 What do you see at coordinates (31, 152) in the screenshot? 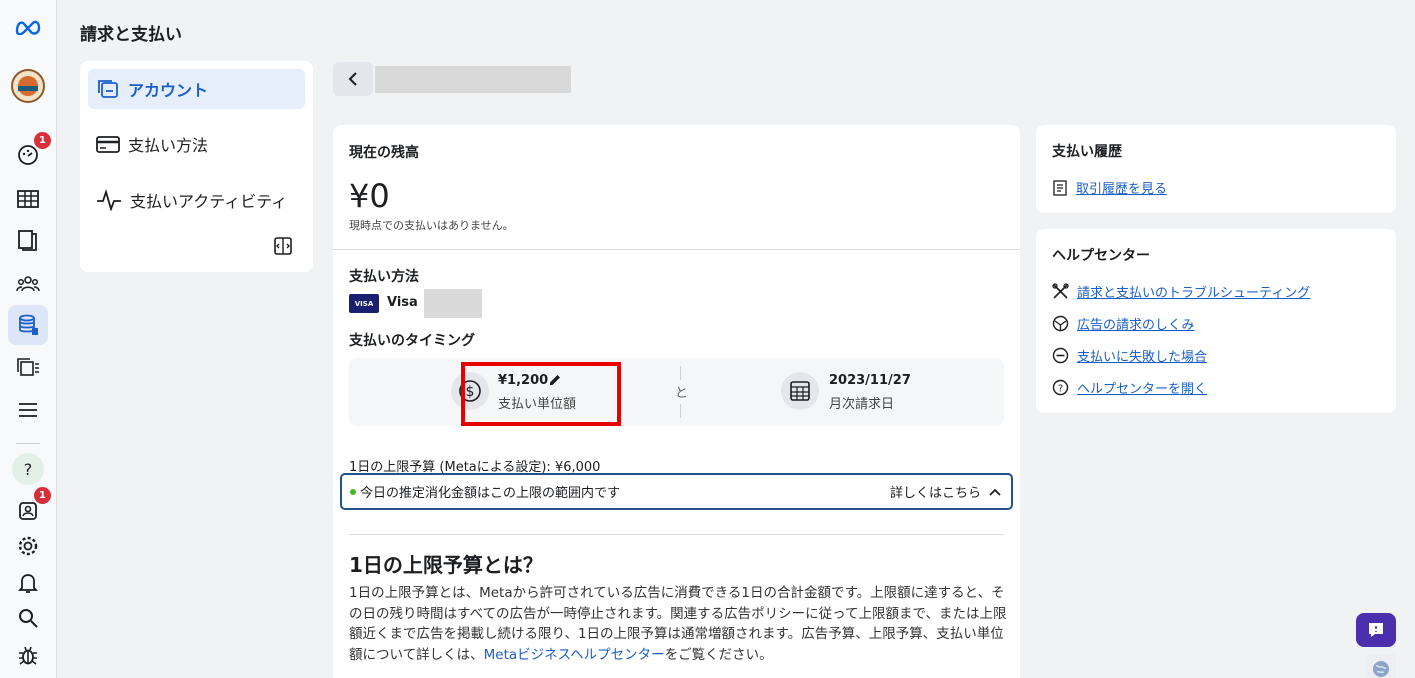
I see `dashboard-icon: 1` at bounding box center [31, 152].